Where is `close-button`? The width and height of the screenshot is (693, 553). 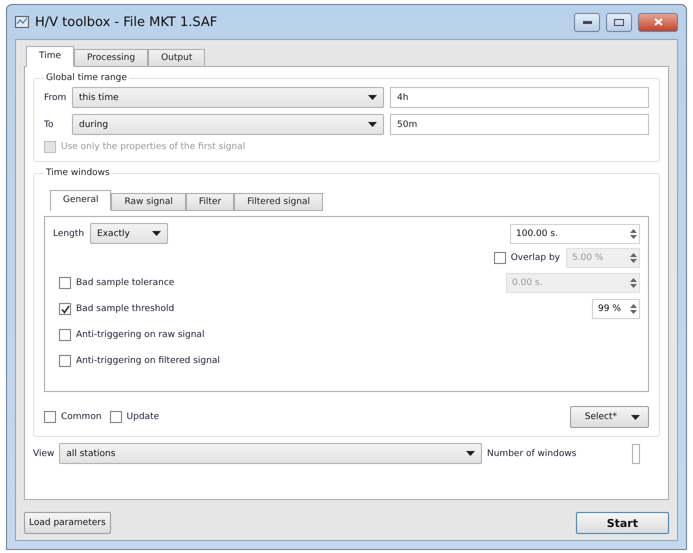
close-button is located at coordinates (658, 22).